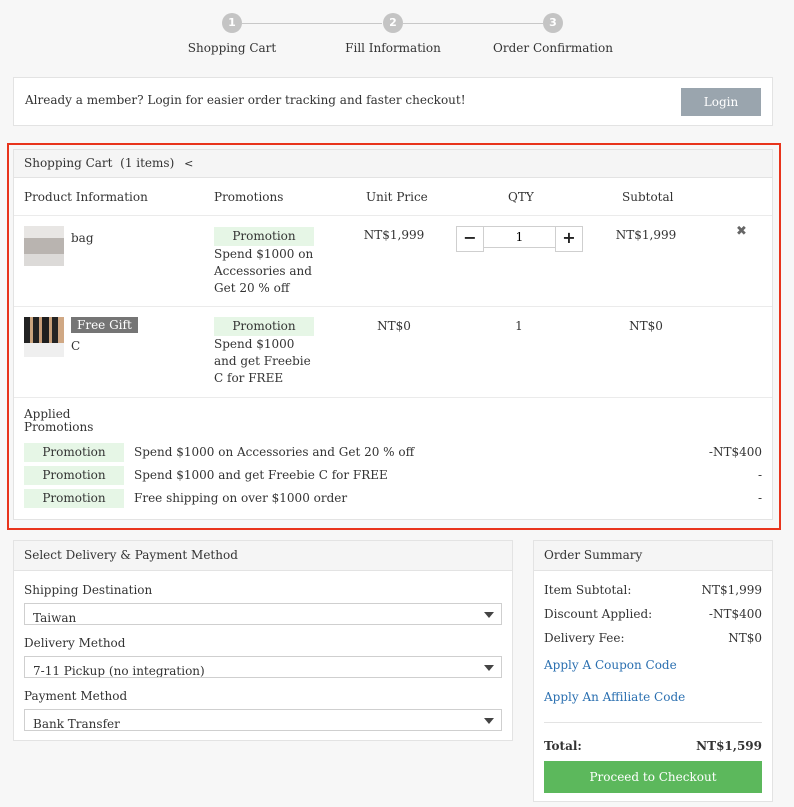 This screenshot has width=794, height=807. I want to click on discount-label: Discount Applied:, so click(598, 614).